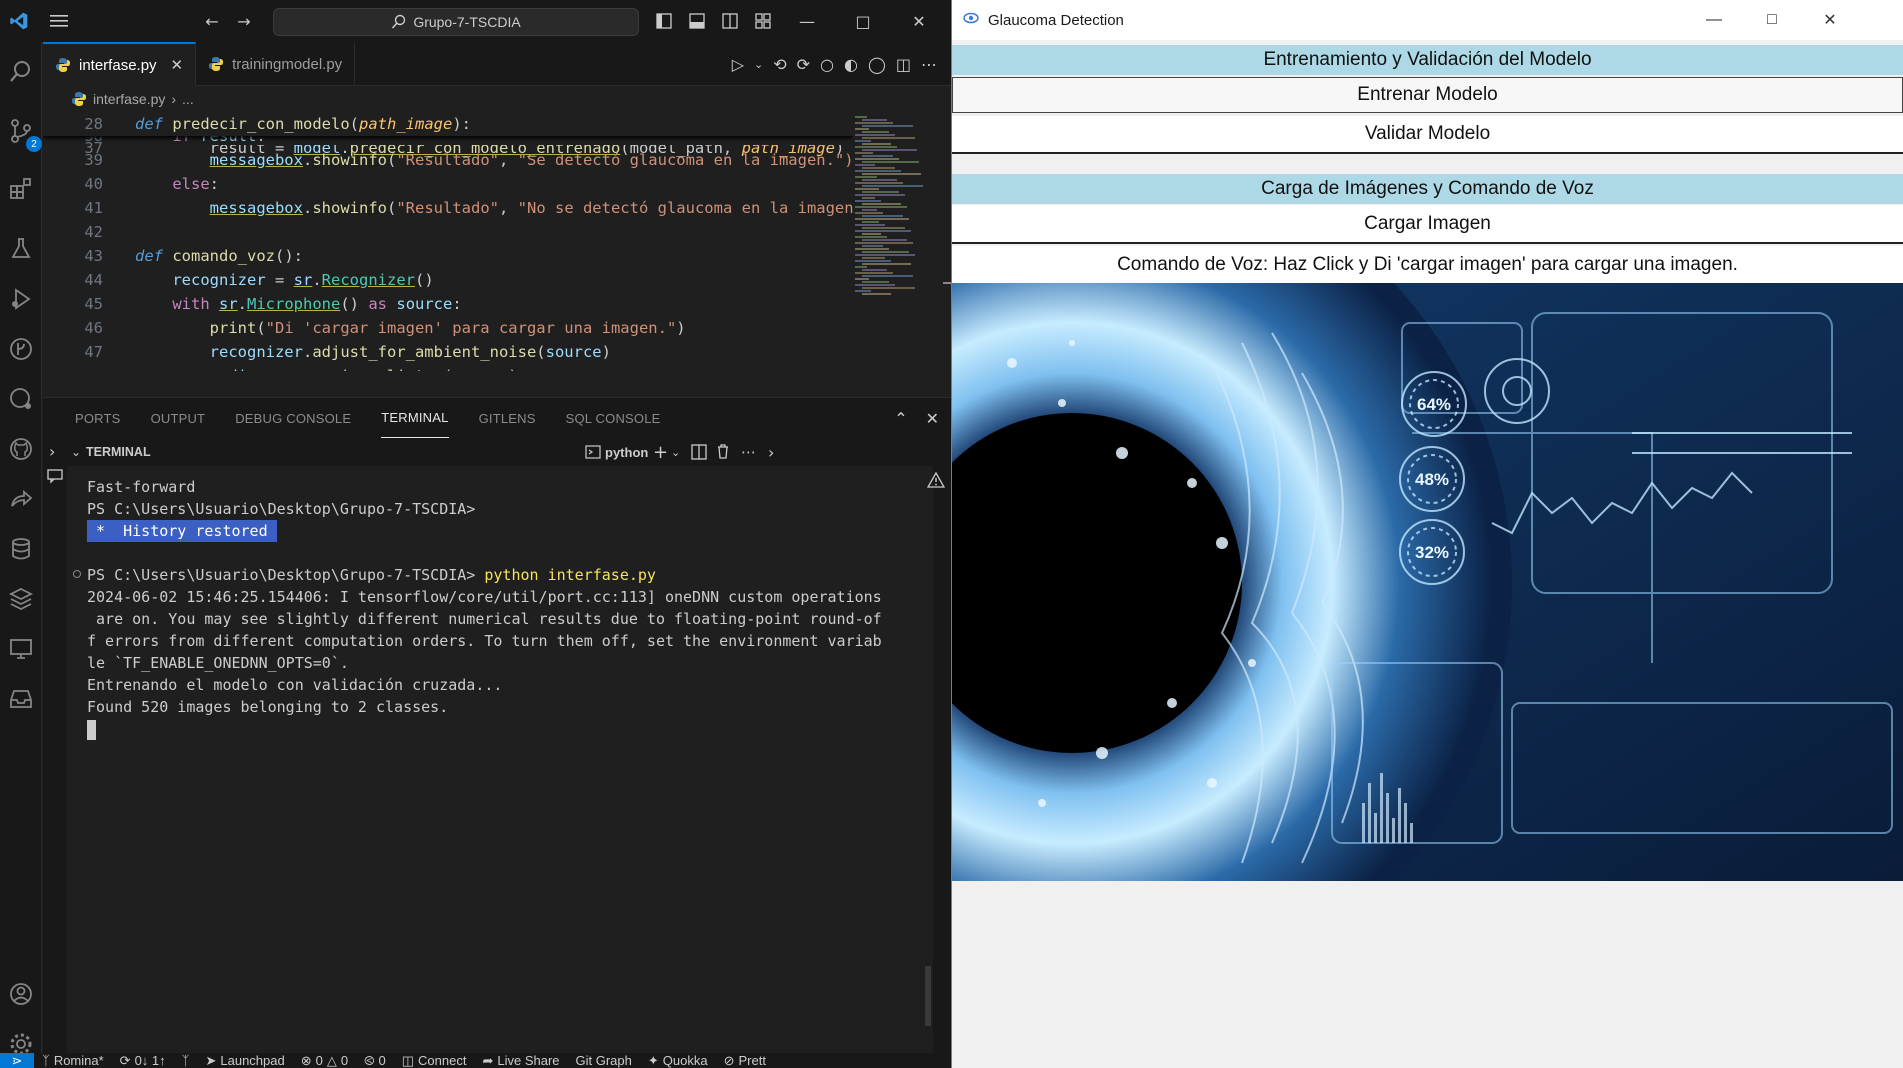 Image resolution: width=1903 pixels, height=1068 pixels. I want to click on database-icon: ◫, so click(408, 1060).